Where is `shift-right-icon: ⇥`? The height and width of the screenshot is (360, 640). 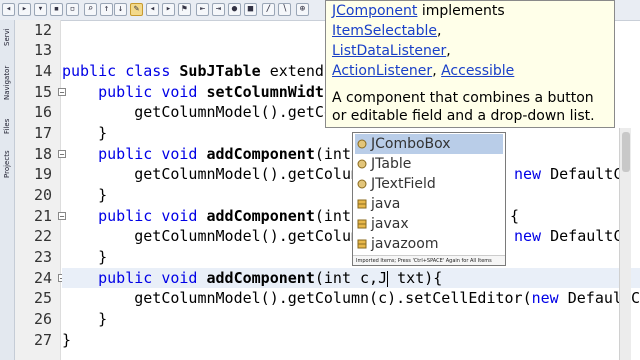 shift-right-icon: ⇥ is located at coordinates (218, 9).